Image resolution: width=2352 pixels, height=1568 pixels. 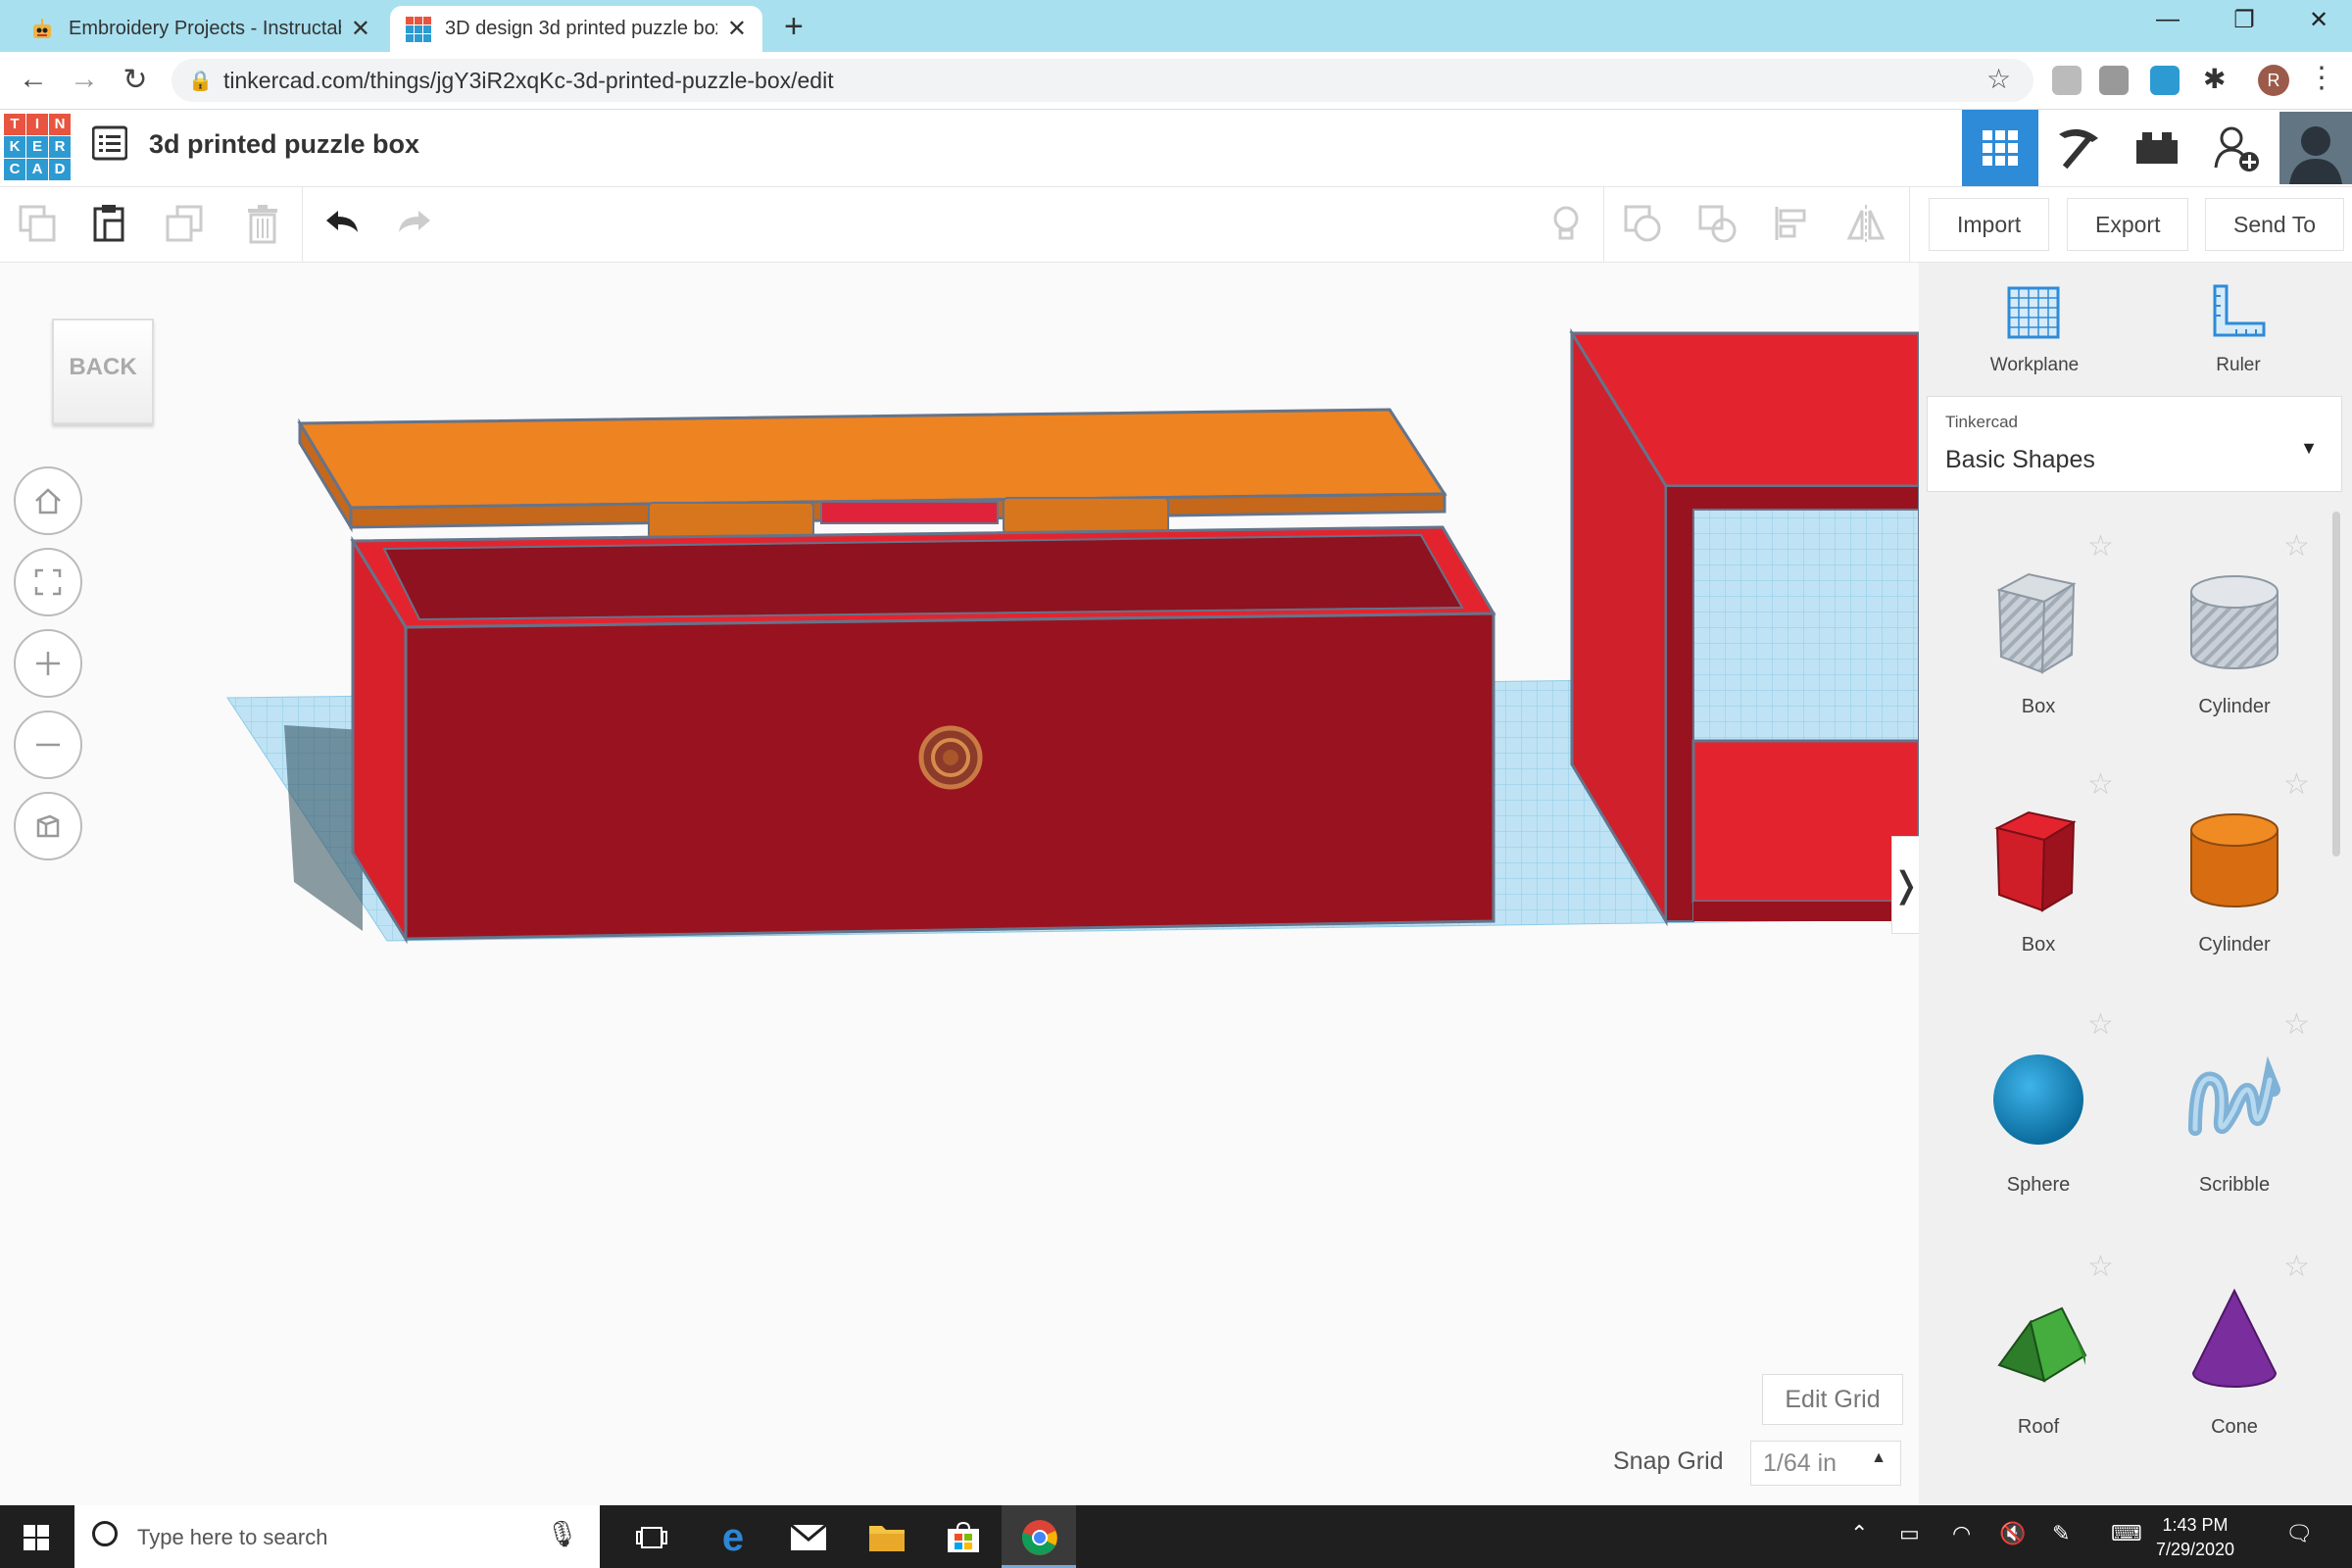 I want to click on mail-icon, so click(x=808, y=1537).